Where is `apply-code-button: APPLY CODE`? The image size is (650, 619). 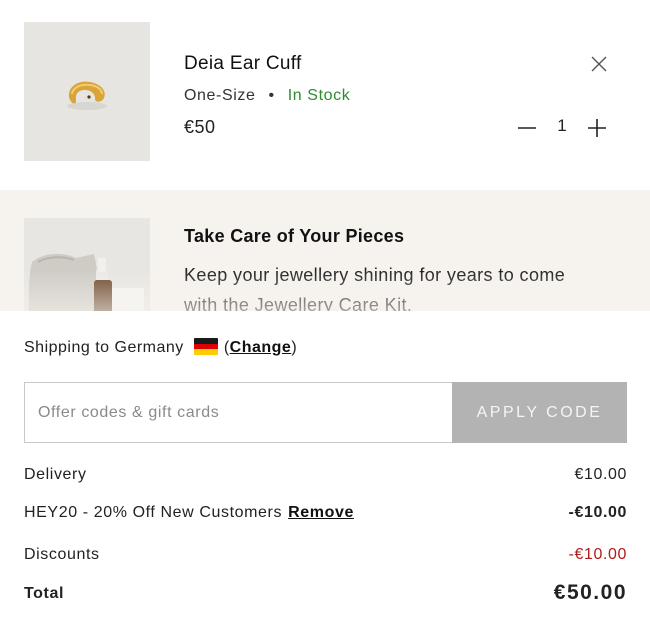
apply-code-button: APPLY CODE is located at coordinates (539, 412).